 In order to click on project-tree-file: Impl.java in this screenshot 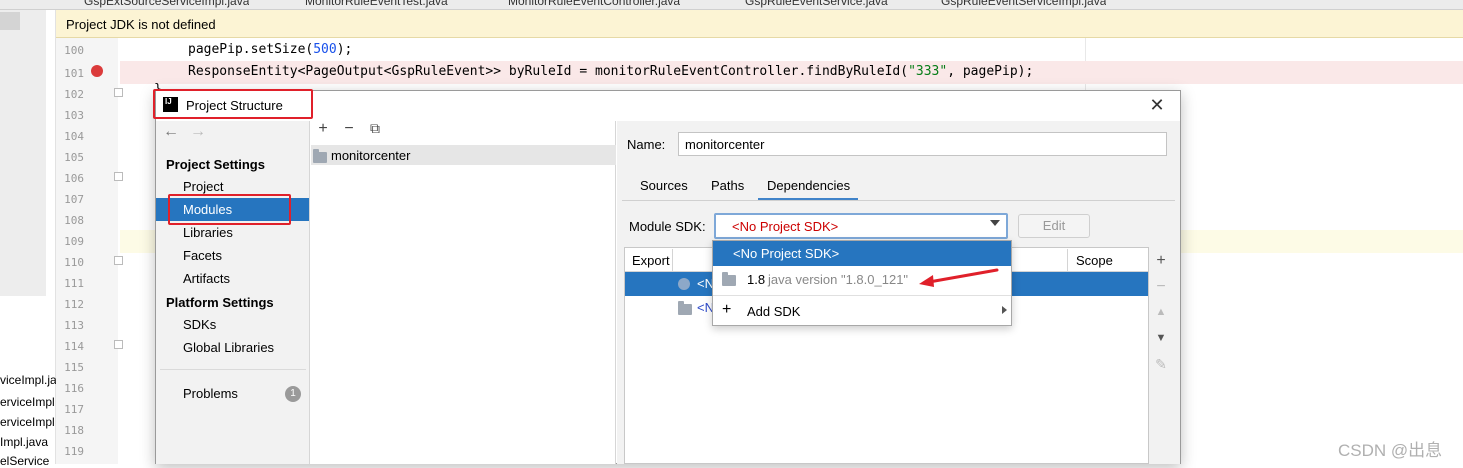, I will do `click(24, 442)`.